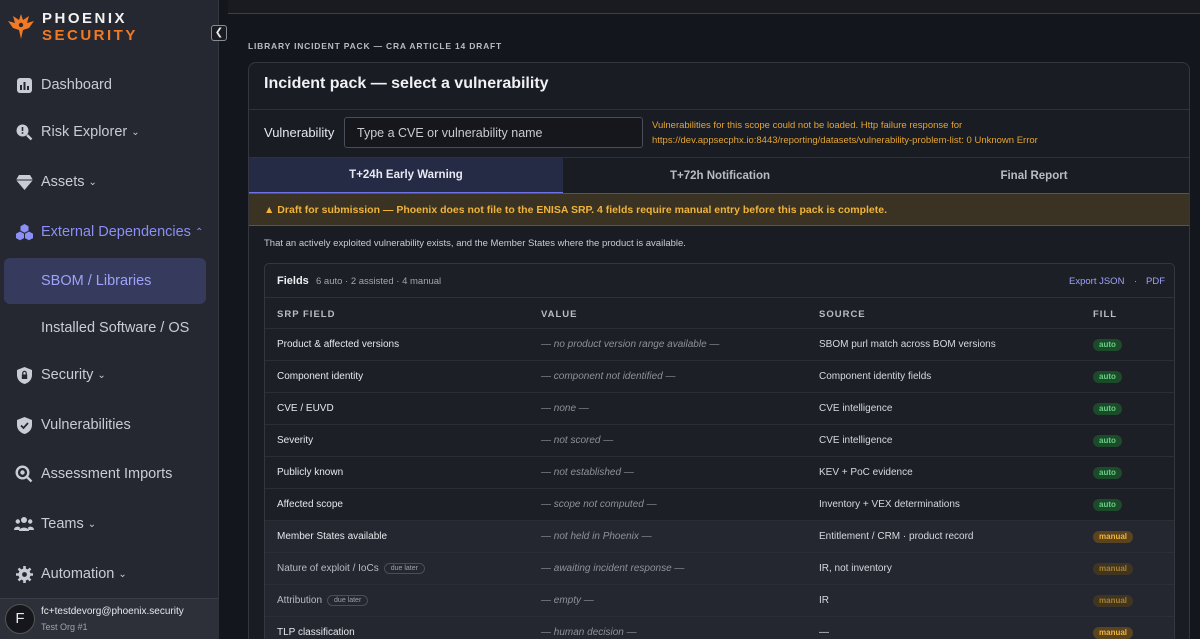  I want to click on chevron-left-icon: ❮, so click(219, 32).